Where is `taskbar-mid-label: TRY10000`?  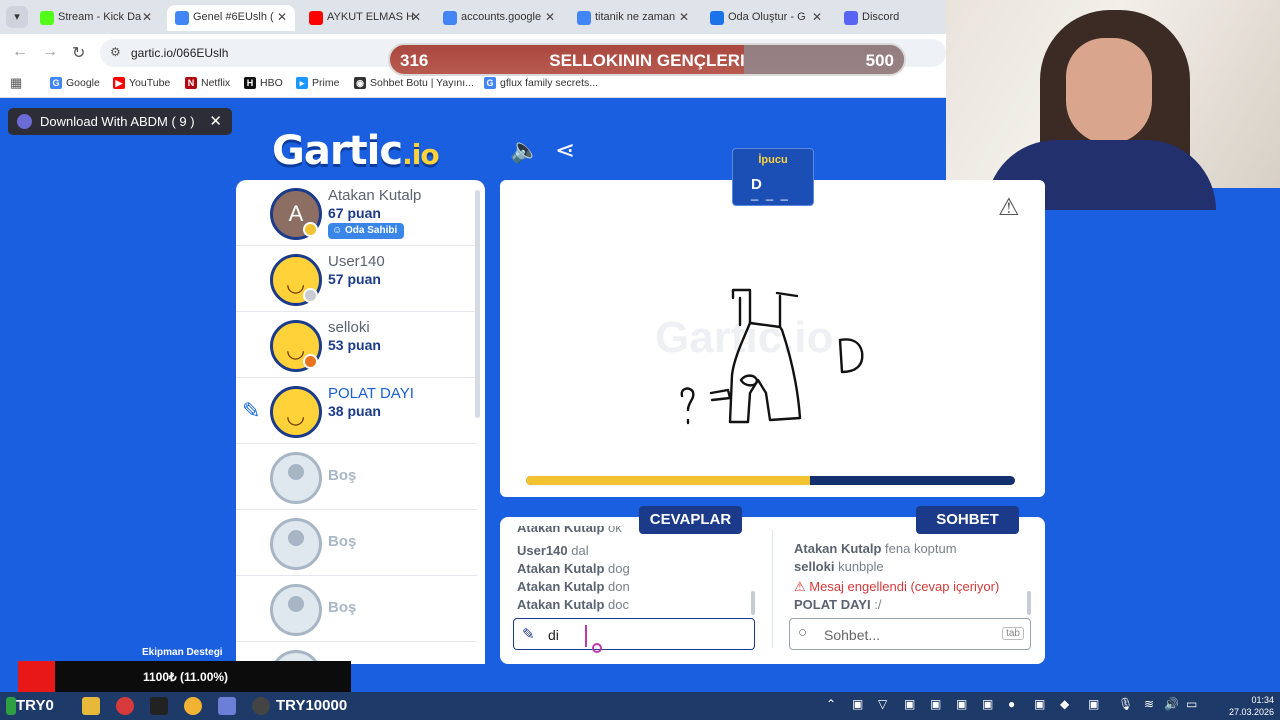
taskbar-mid-label: TRY10000 is located at coordinates (312, 705).